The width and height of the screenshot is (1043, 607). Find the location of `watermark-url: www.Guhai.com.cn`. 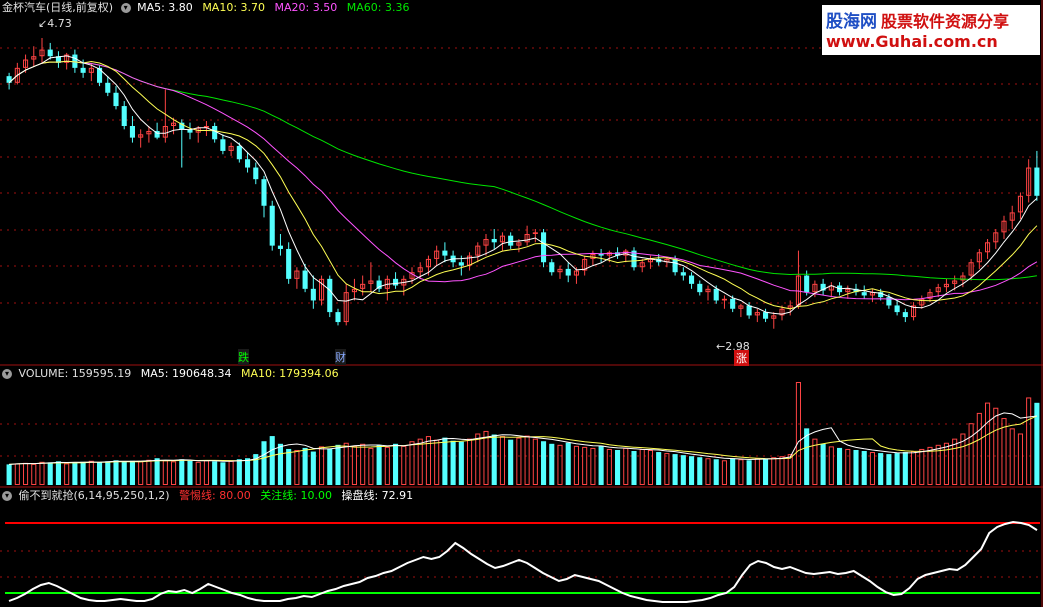

watermark-url: www.Guhai.com.cn is located at coordinates (912, 41).